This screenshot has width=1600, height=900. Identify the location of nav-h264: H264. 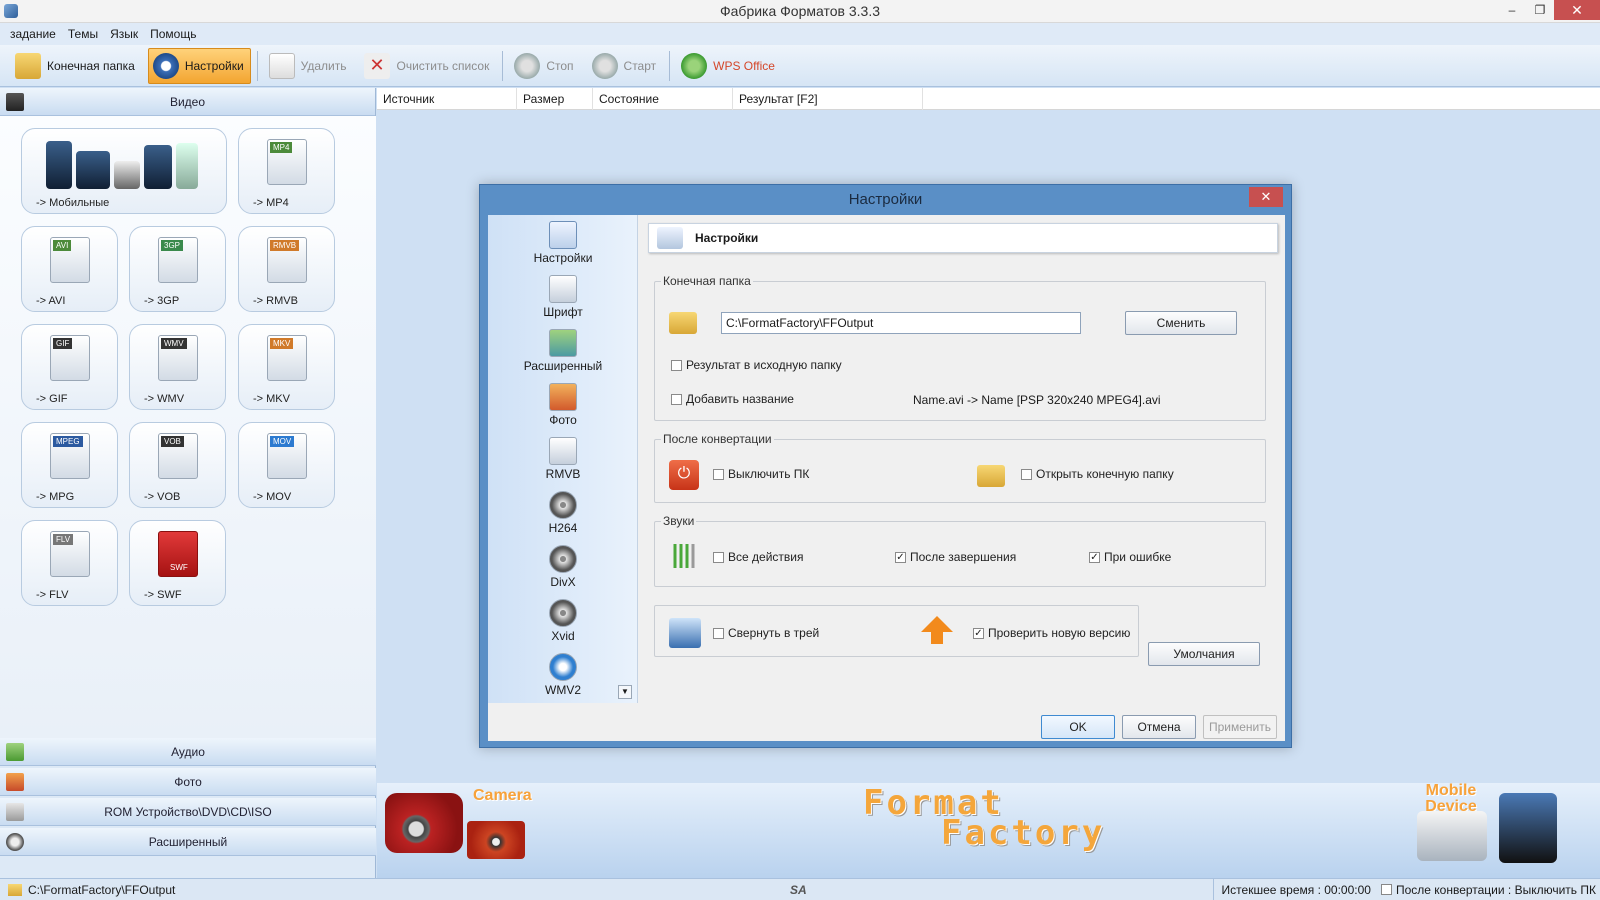
(562, 513).